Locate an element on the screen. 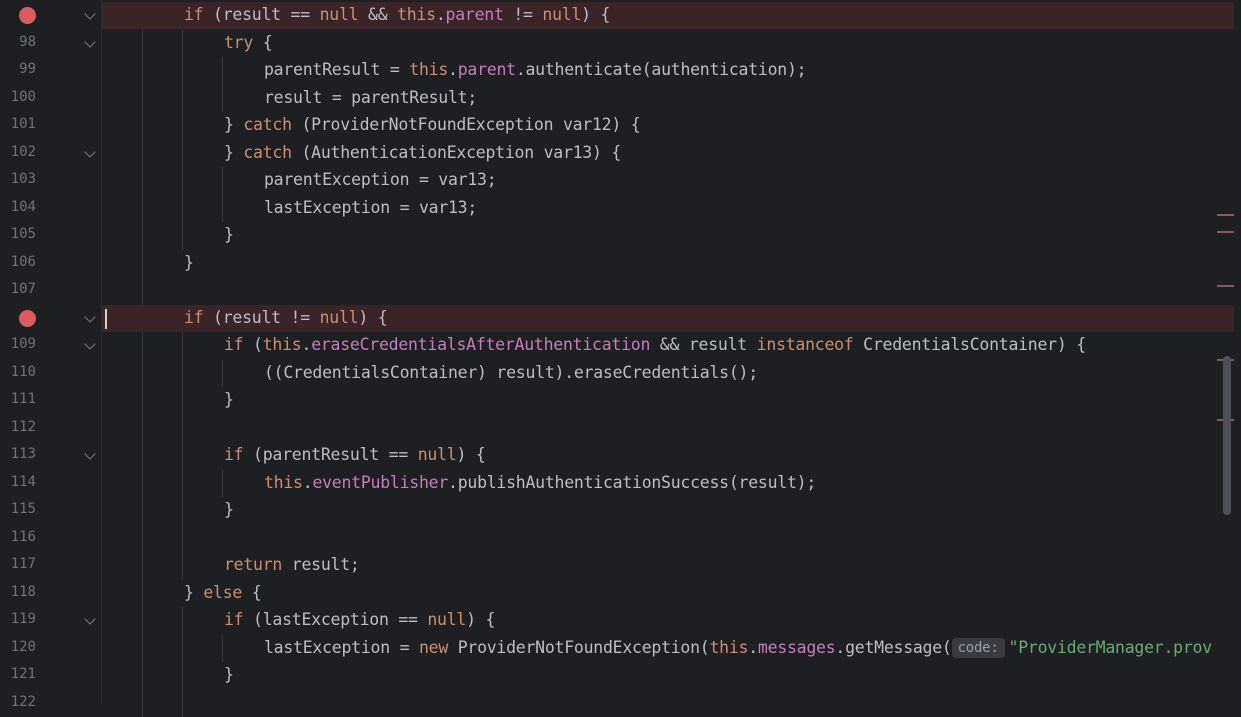  line-number: 119 is located at coordinates (18, 619).